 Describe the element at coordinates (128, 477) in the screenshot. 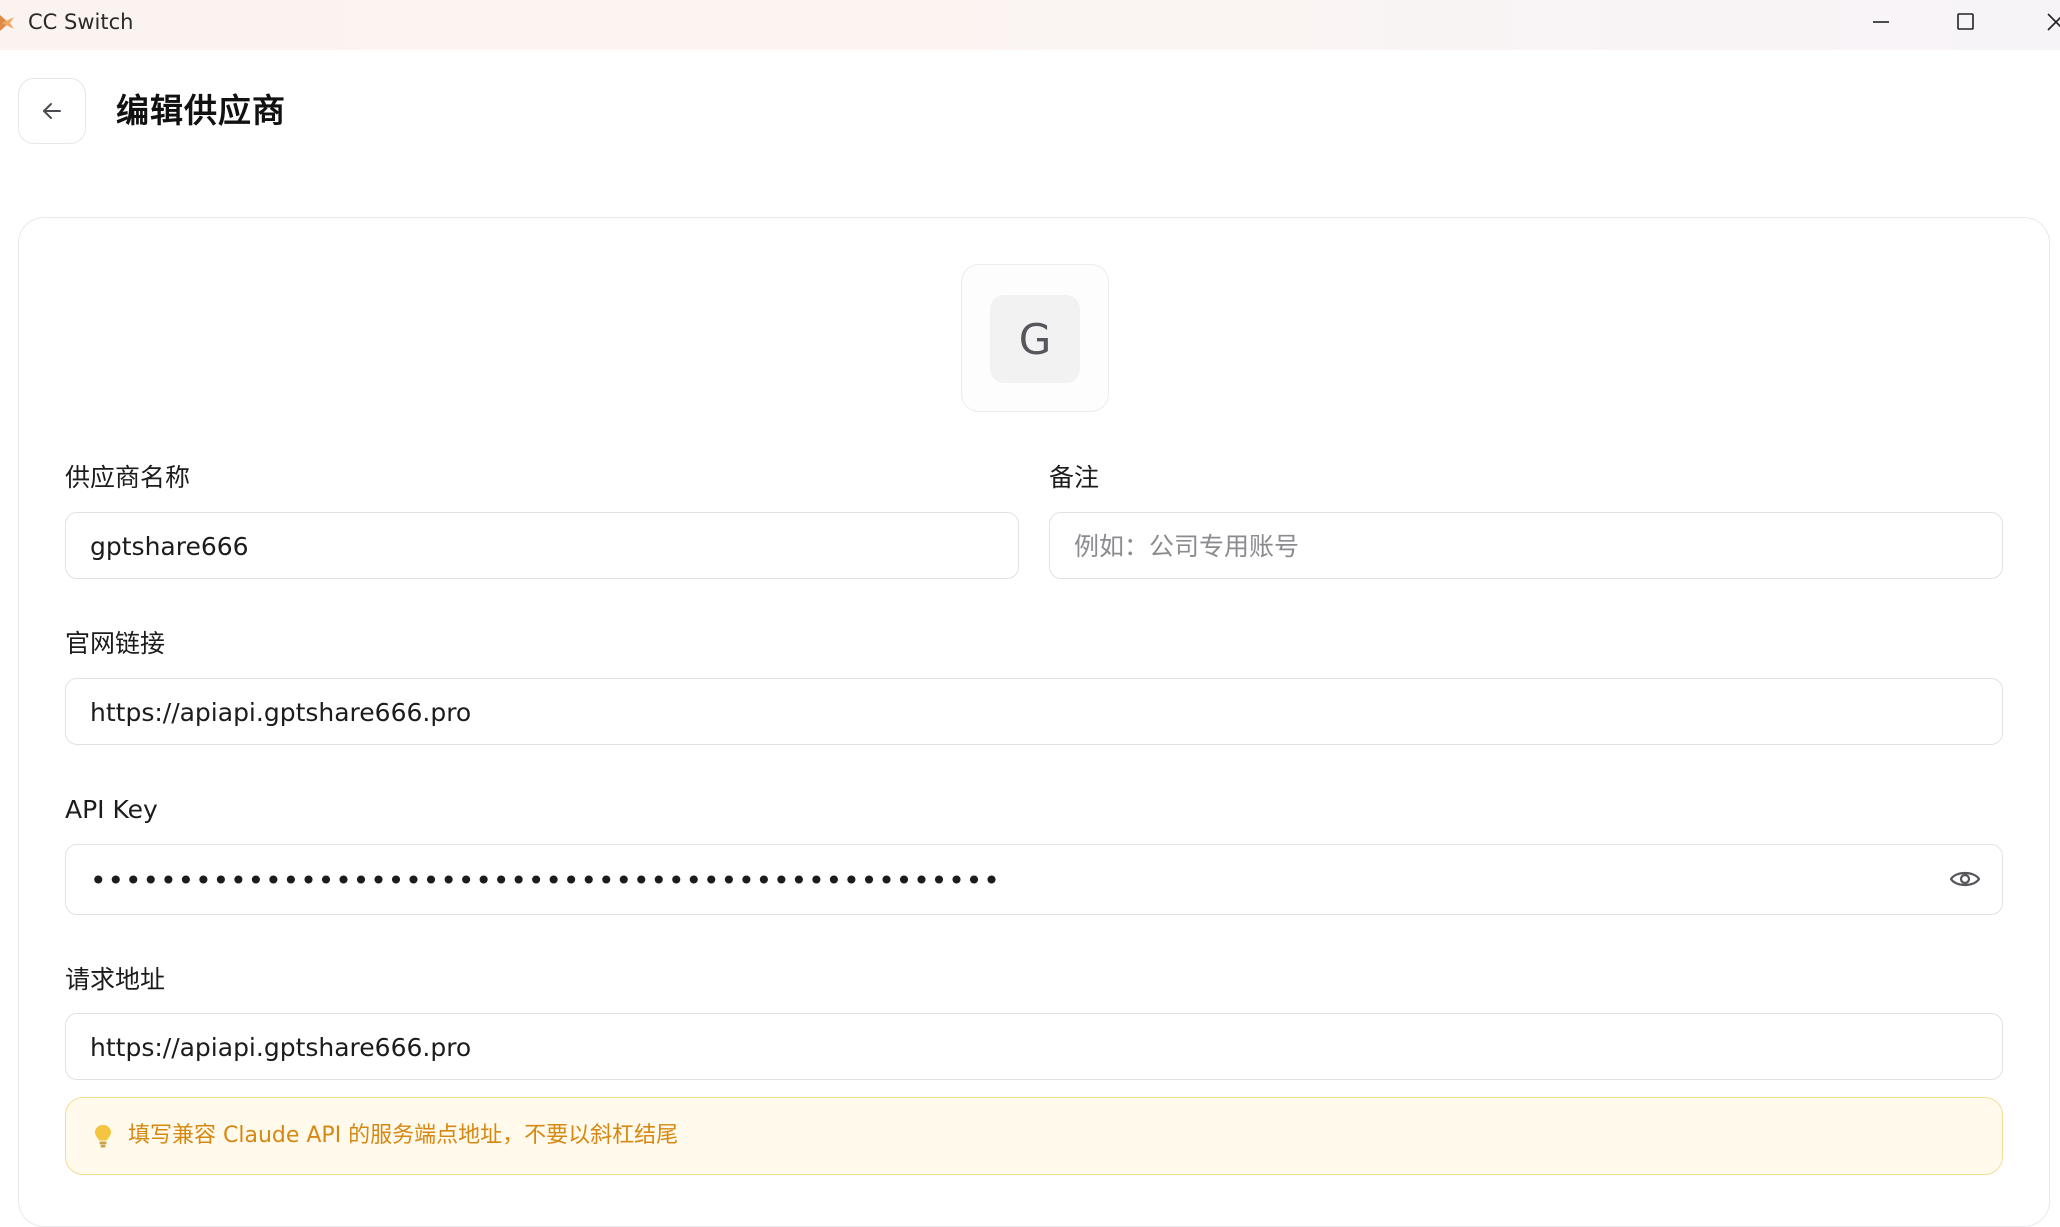

I see `provider-name-label: 供应商名称` at that location.